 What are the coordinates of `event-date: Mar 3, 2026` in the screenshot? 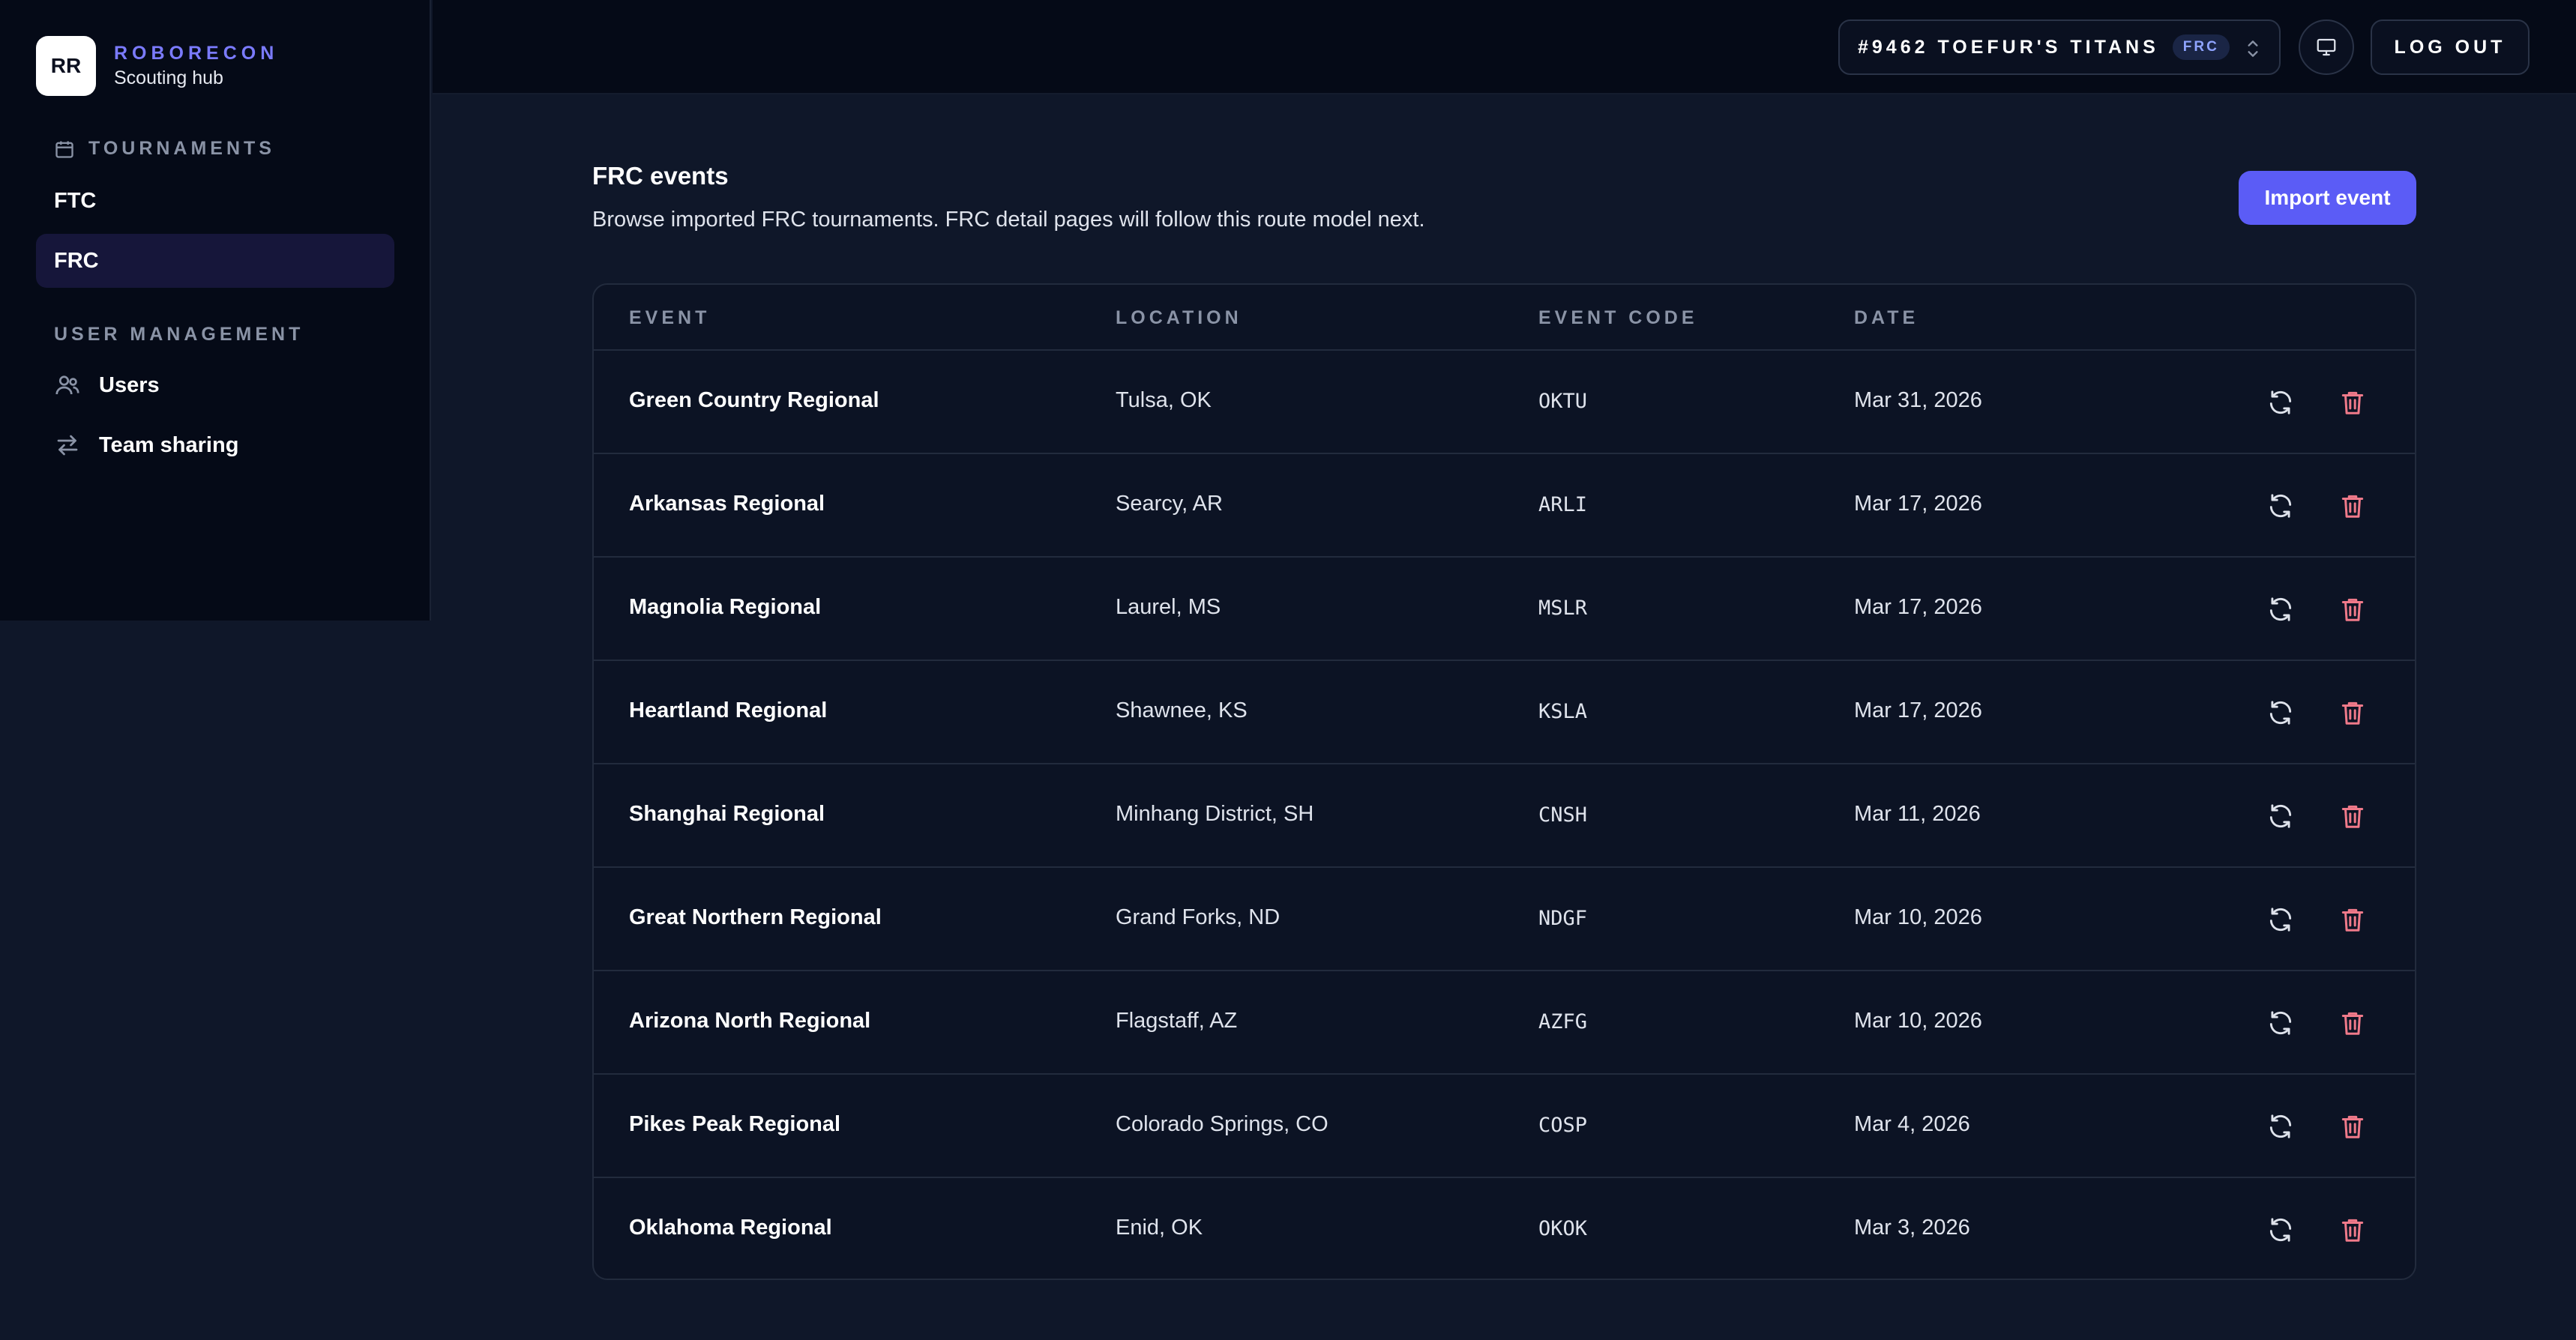 It's located at (1912, 1228).